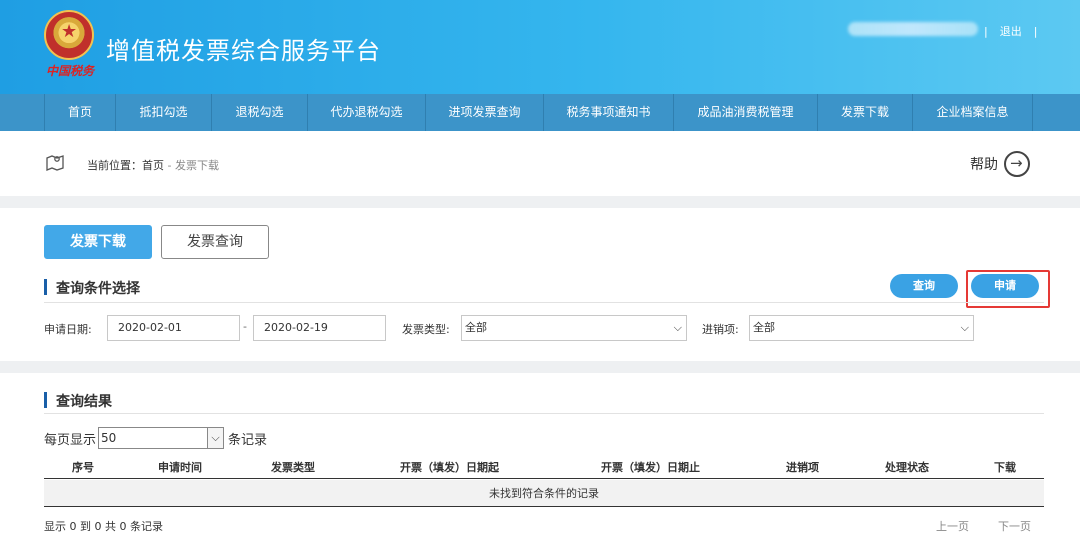  What do you see at coordinates (746, 112) in the screenshot?
I see `nav-item: 成品油消费税管理` at bounding box center [746, 112].